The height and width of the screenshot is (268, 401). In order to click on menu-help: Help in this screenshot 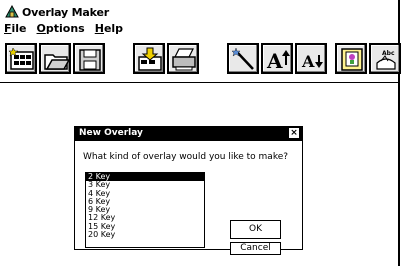, I will do `click(109, 30)`.